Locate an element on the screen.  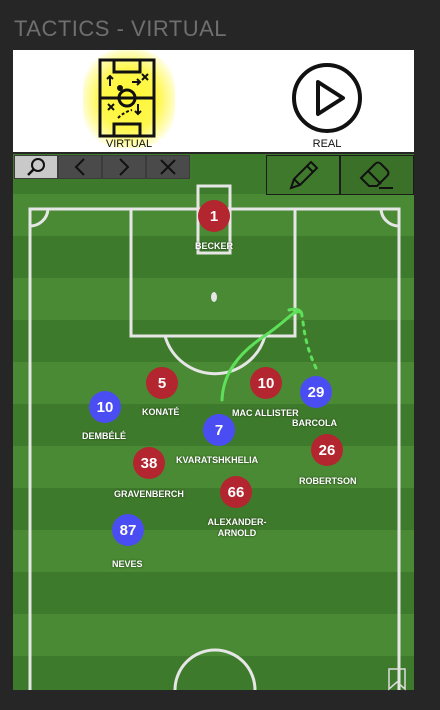
player-marker: 7 is located at coordinates (219, 430).